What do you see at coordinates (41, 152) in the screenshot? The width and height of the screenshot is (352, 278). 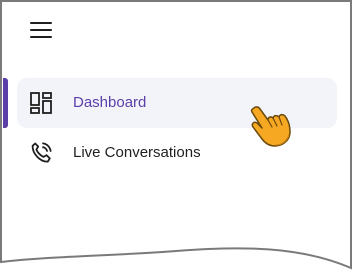 I see `phone-call-icon` at bounding box center [41, 152].